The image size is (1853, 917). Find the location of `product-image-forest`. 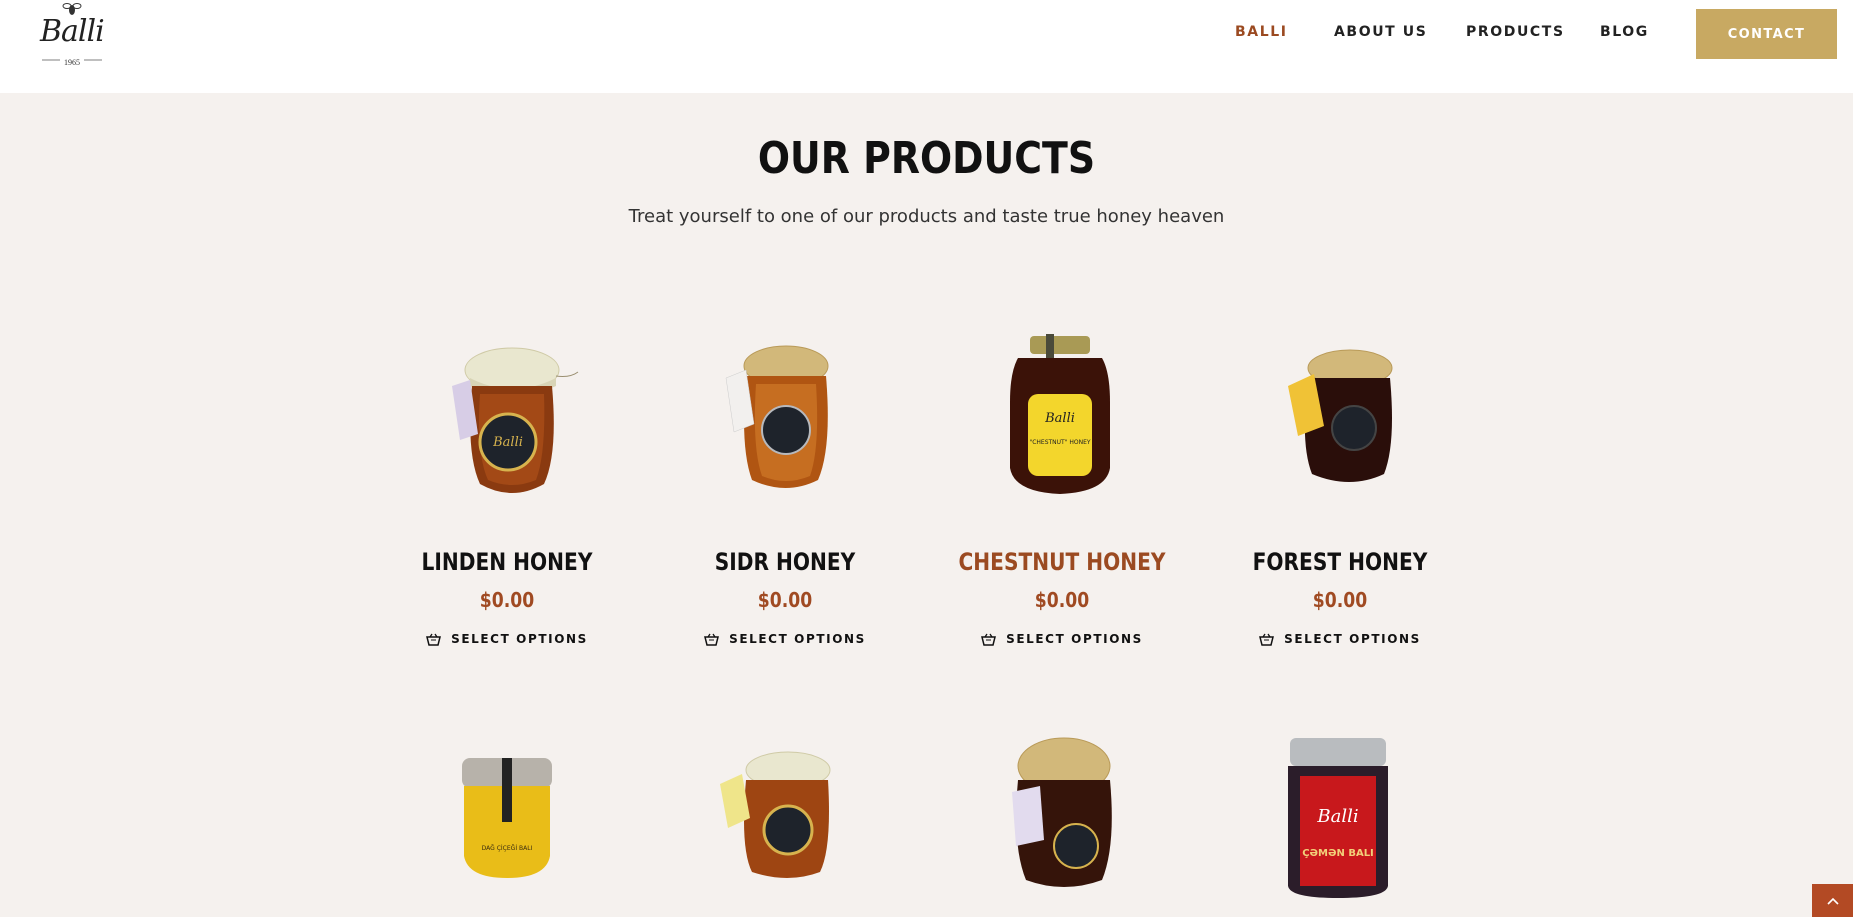

product-image-forest is located at coordinates (1344, 419).